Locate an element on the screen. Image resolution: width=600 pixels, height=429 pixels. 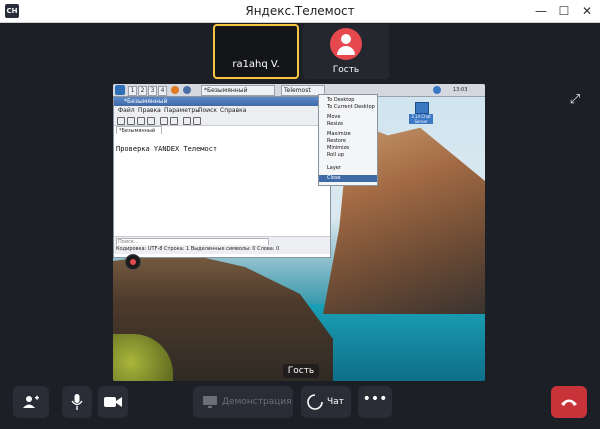
leafpad-title: *Безымянный is located at coordinates (222, 101).